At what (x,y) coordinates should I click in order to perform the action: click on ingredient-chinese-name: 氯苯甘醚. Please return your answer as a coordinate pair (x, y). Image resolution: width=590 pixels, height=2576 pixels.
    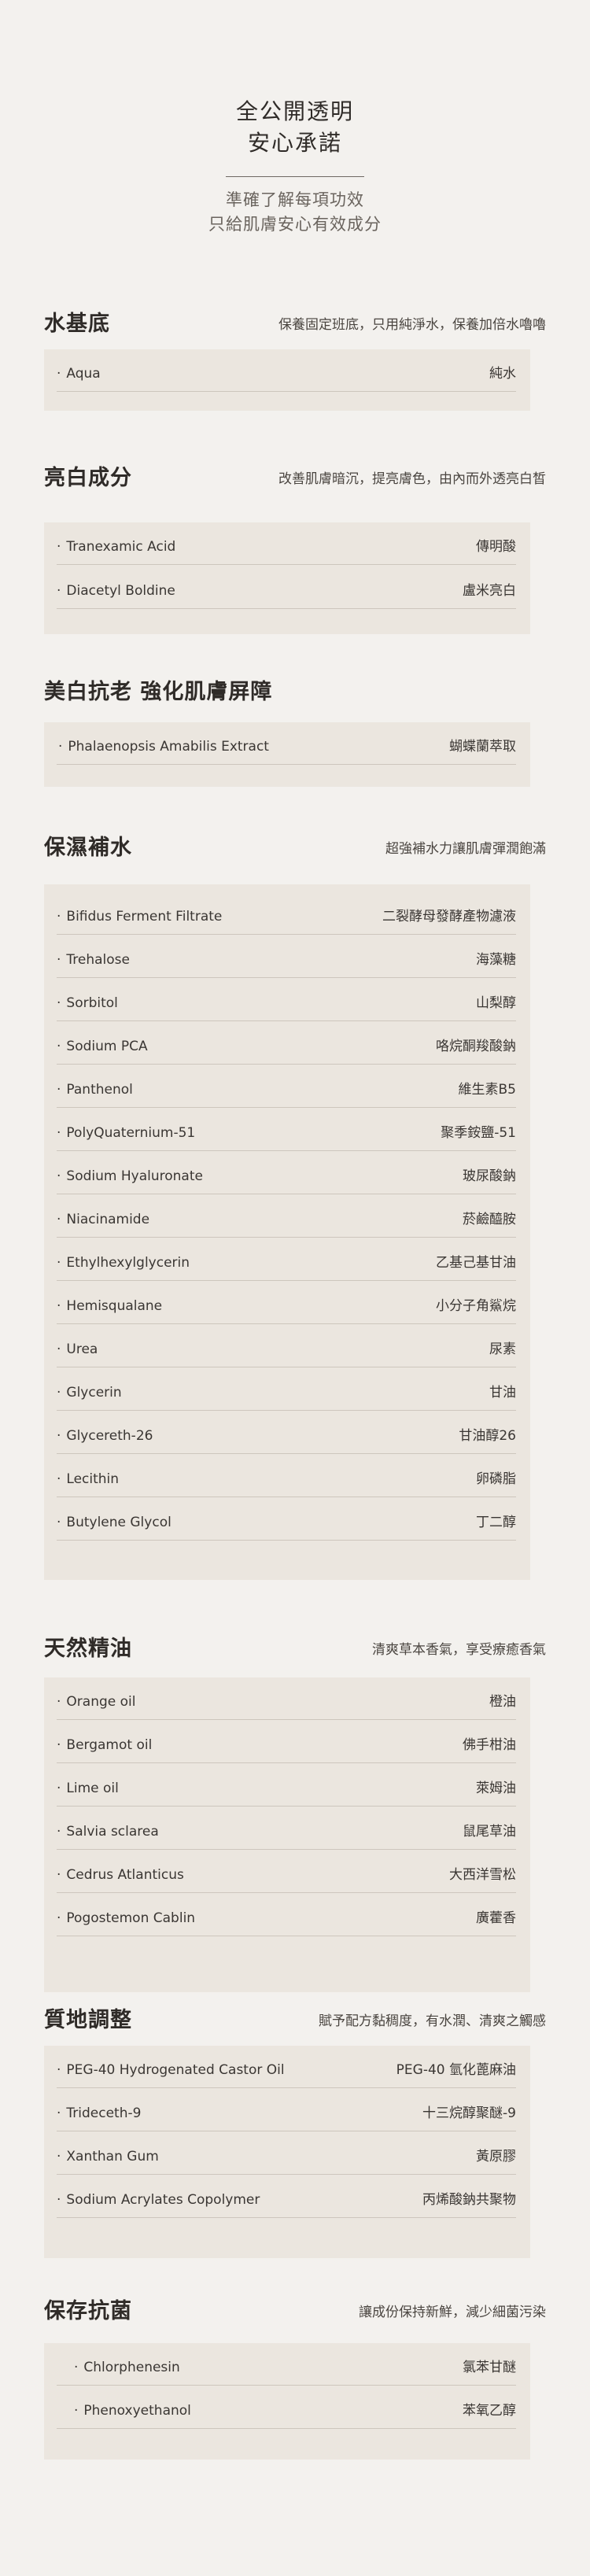
    Looking at the image, I should click on (489, 2368).